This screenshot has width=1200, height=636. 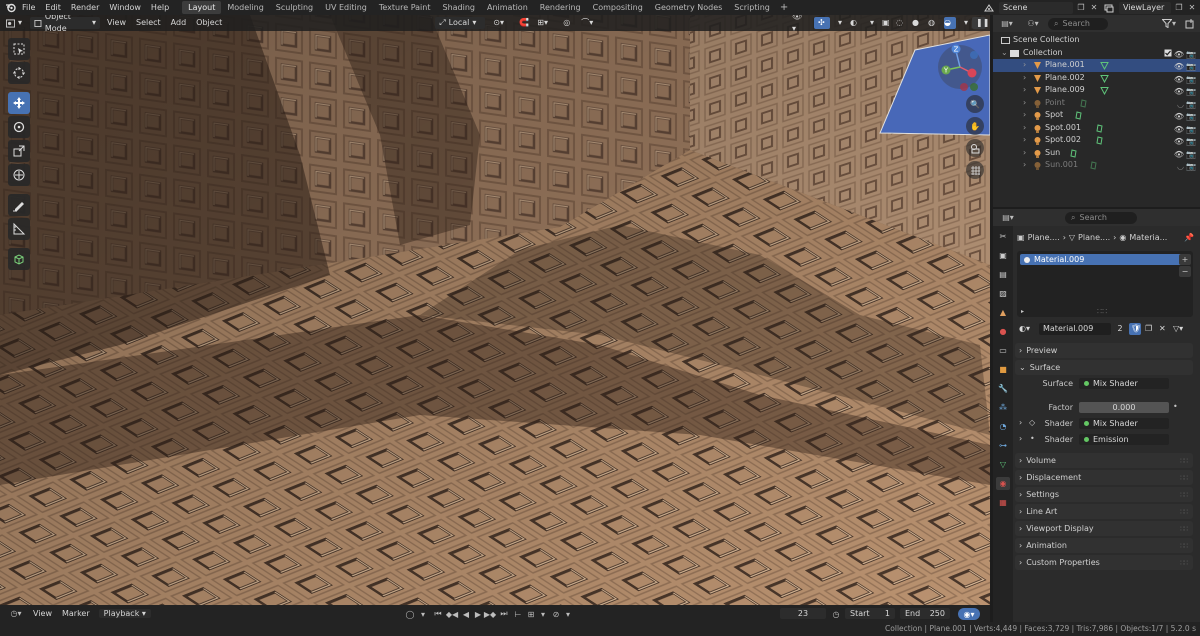 I want to click on animation-panel: › Animation ∷∷, so click(x=1104, y=545).